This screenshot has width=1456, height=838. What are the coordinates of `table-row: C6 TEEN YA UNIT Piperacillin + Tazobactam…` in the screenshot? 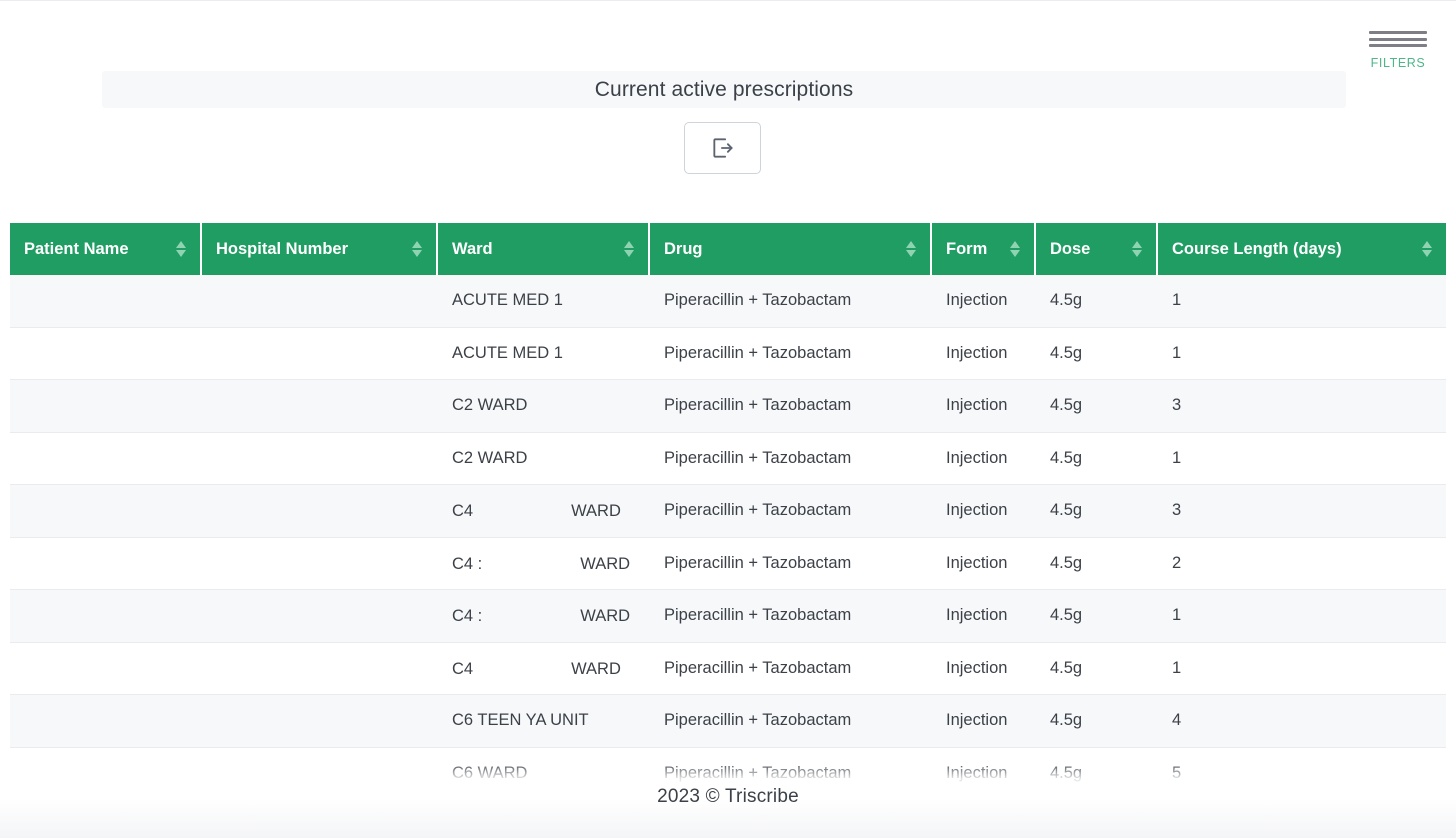 It's located at (728, 721).